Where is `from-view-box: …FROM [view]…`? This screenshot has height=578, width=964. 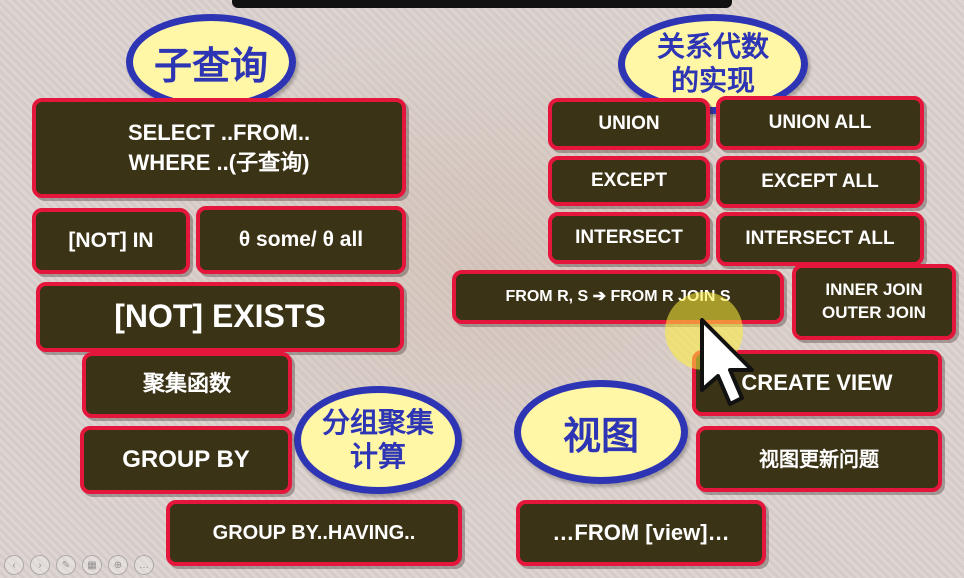
from-view-box: …FROM [view]… is located at coordinates (641, 533).